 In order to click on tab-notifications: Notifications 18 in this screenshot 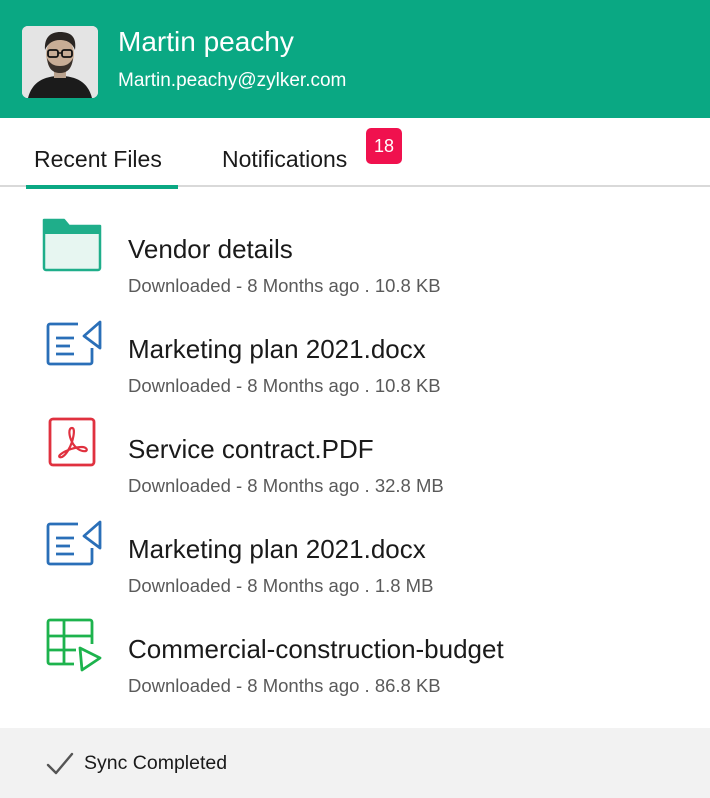, I will do `click(310, 152)`.